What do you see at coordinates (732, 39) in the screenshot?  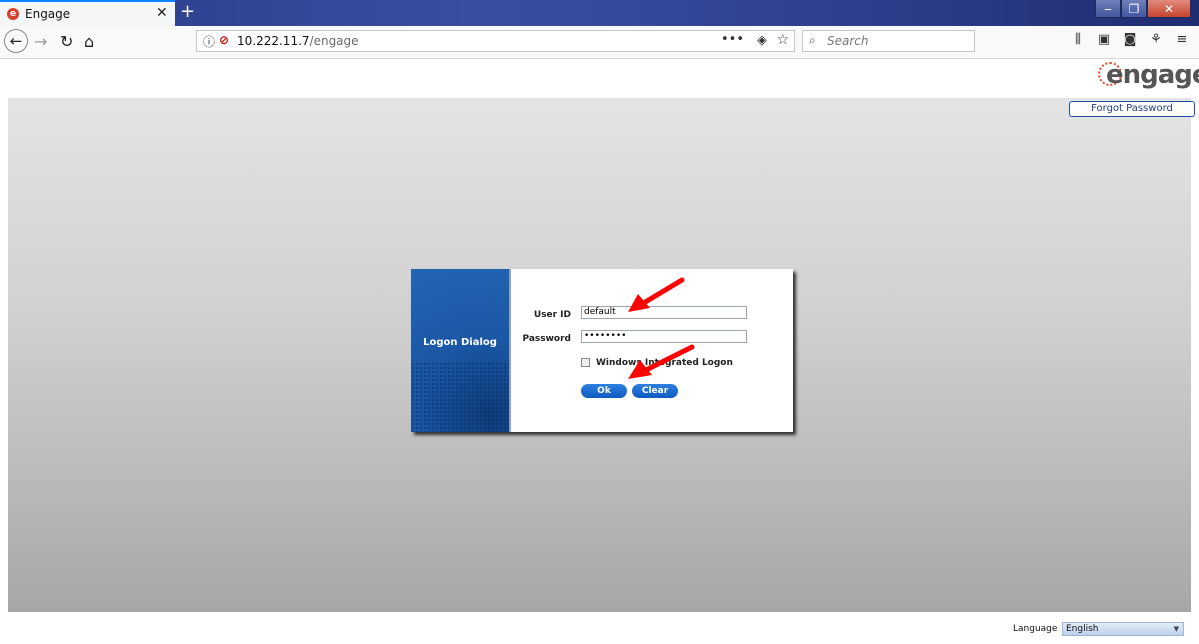 I see `page-actions-icon: •••` at bounding box center [732, 39].